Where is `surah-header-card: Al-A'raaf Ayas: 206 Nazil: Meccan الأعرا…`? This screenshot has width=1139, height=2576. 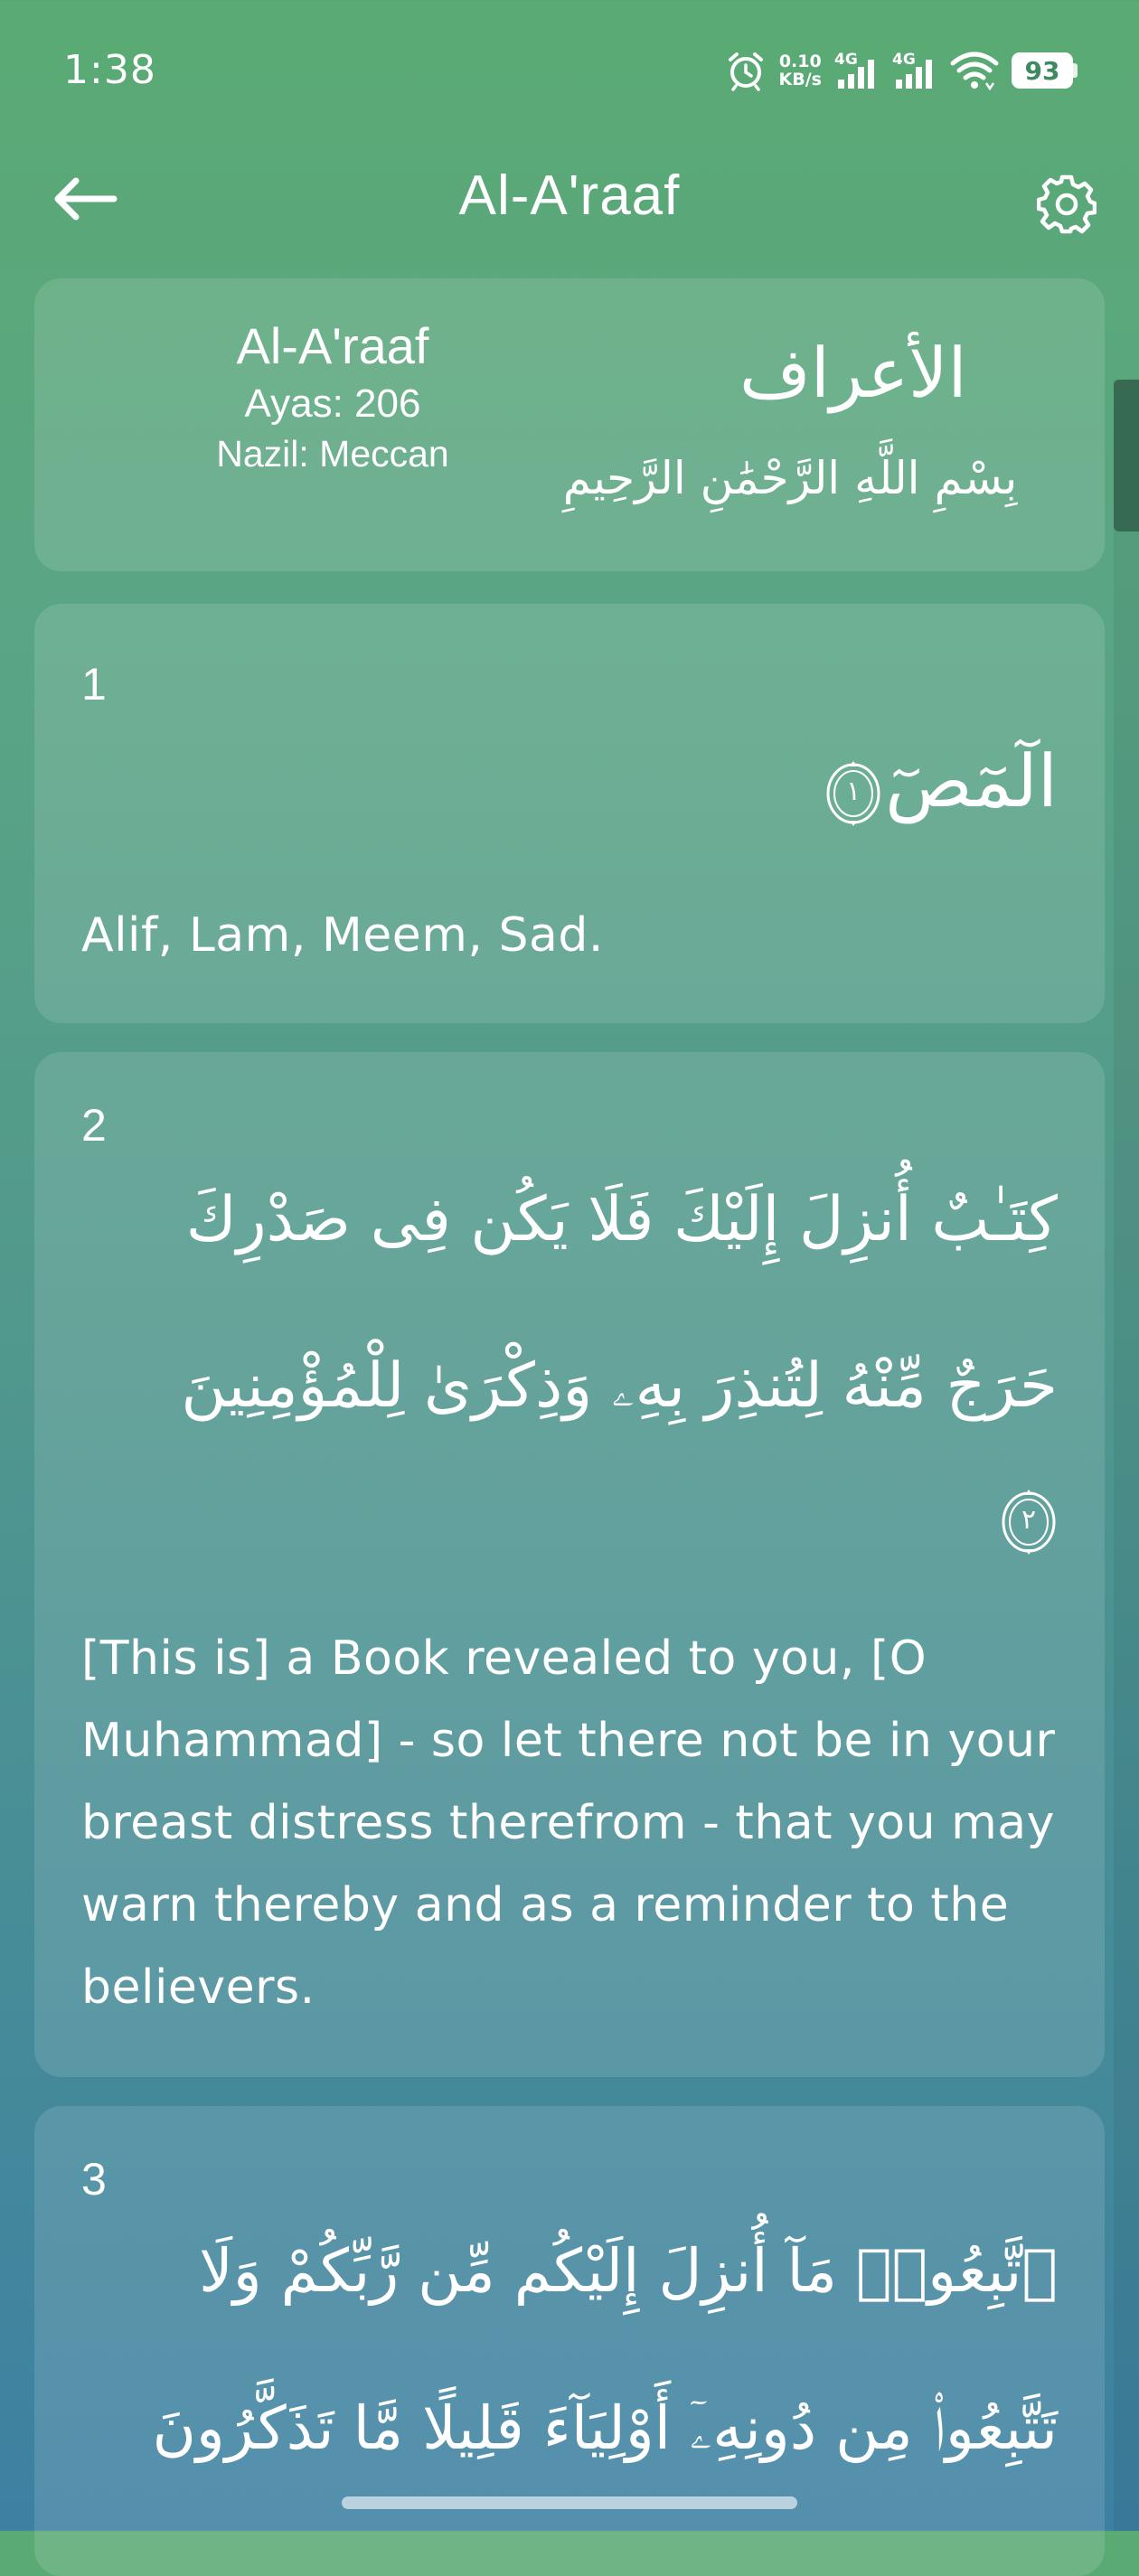
surah-header-card: Al-A'raaf Ayas: 206 Nazil: Meccan الأعرا… is located at coordinates (569, 425).